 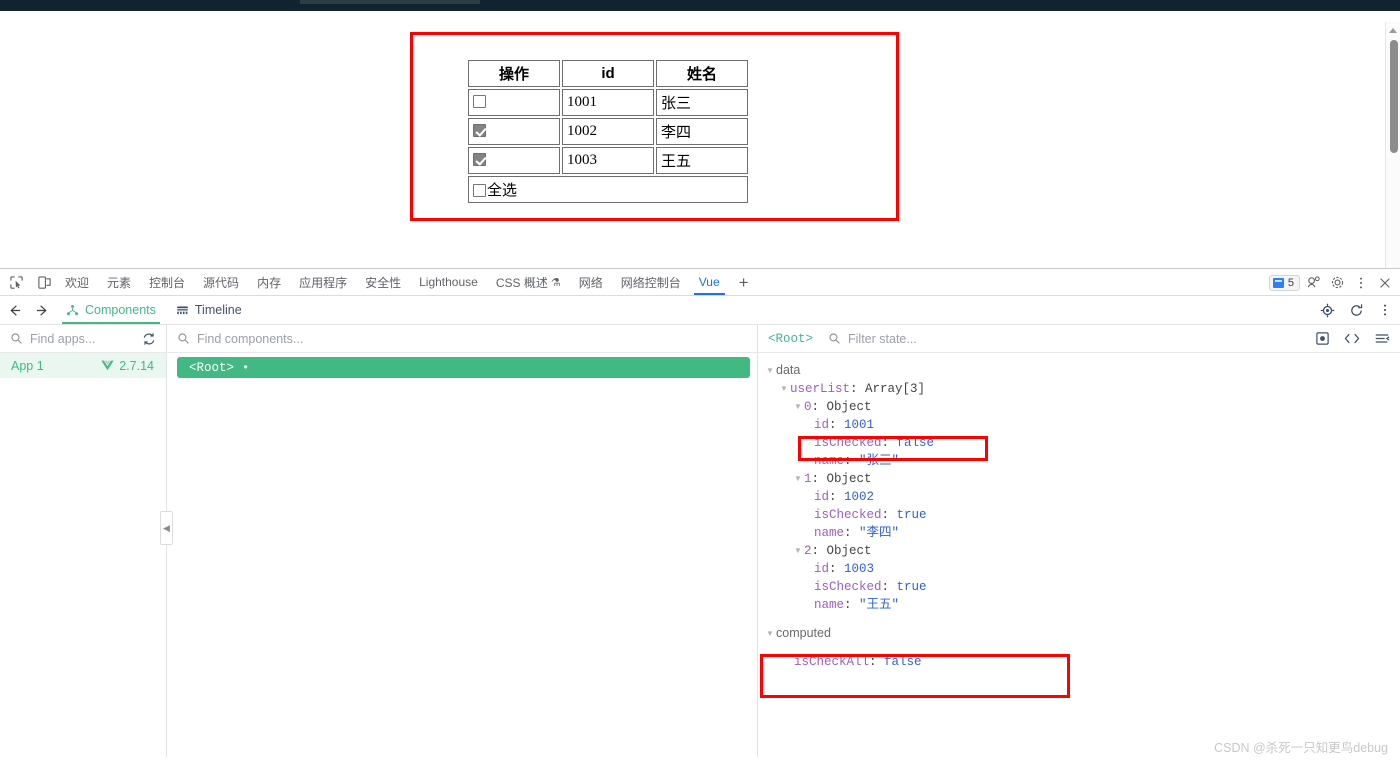 I want to click on prop-row: name: "王五", so click(x=1083, y=604).